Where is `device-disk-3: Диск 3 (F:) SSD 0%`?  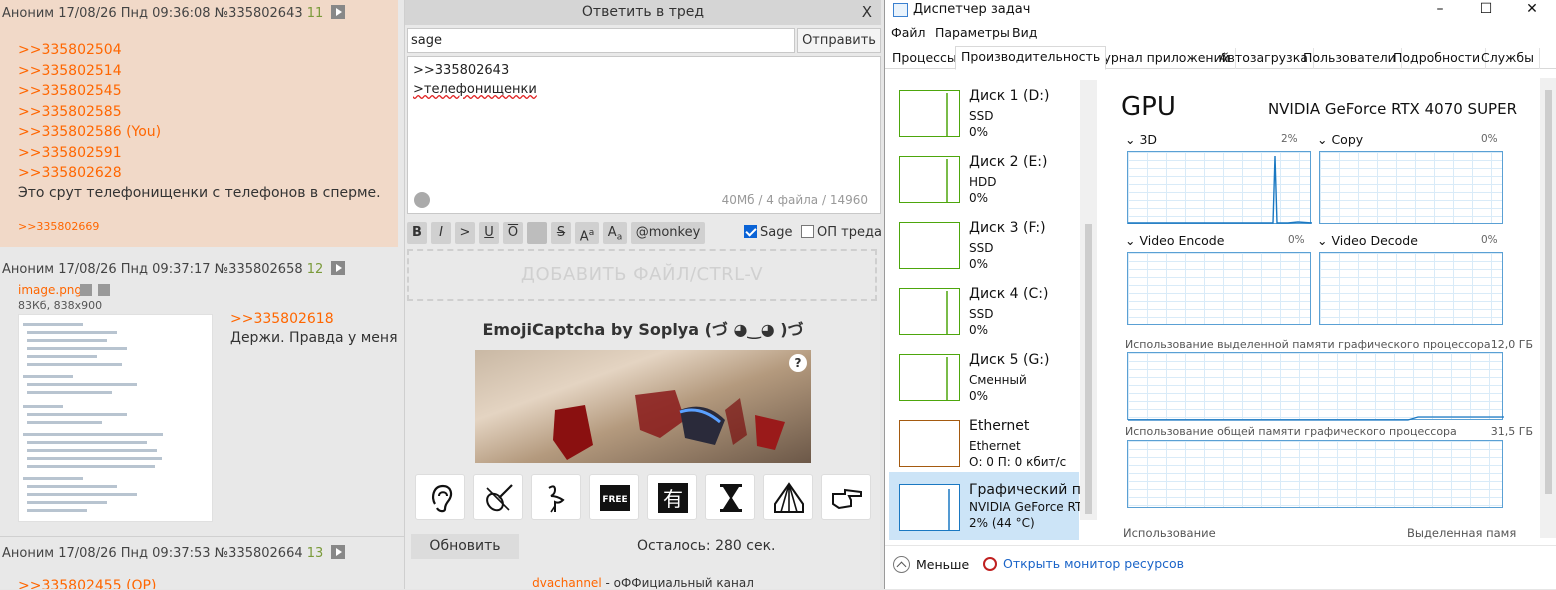 device-disk-3: Диск 3 (F:) SSD 0% is located at coordinates (984, 241).